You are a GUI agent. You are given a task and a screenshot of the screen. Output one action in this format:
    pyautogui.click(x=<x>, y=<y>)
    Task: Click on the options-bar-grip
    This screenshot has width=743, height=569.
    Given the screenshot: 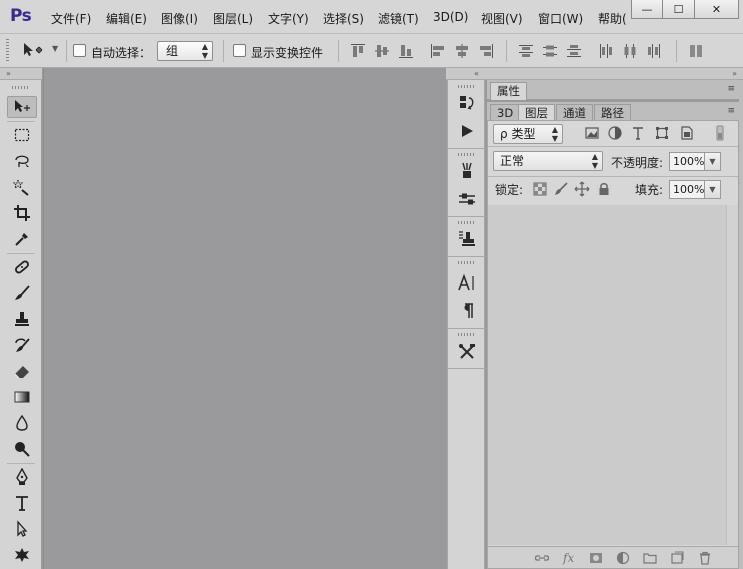 What is the action you would take?
    pyautogui.click(x=7, y=51)
    